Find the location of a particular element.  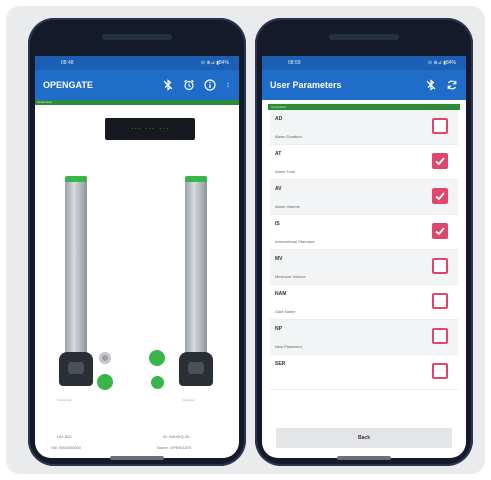

status-led-off is located at coordinates (105, 358).